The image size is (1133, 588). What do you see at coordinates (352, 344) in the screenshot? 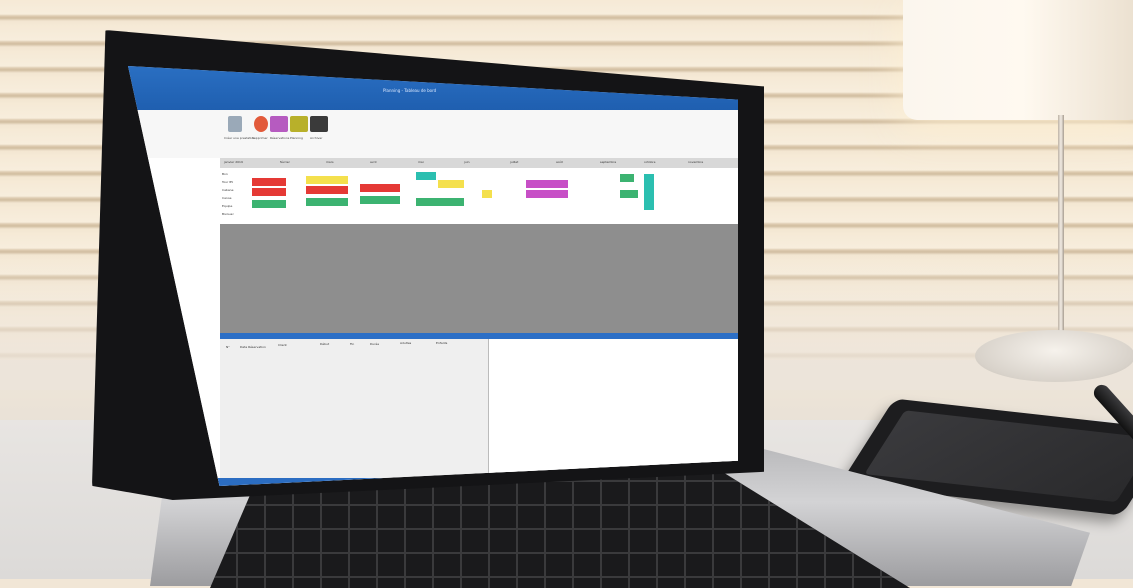
I see `col-header: Fin` at bounding box center [352, 344].